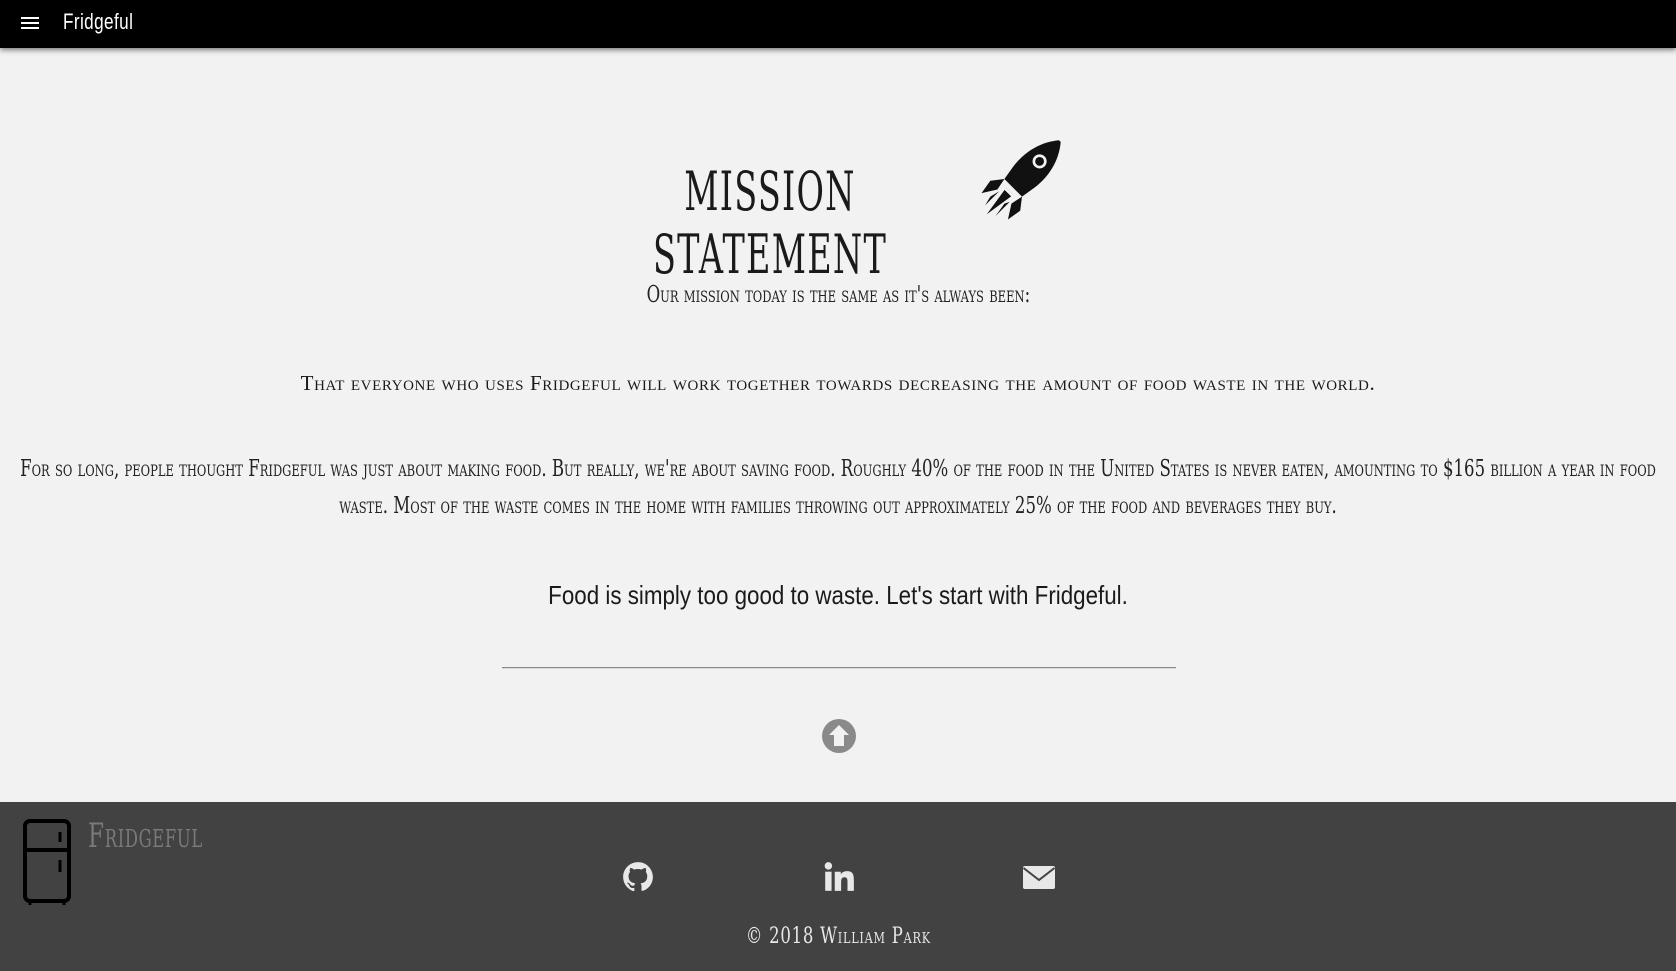  Describe the element at coordinates (839, 668) in the screenshot. I see `divider` at that location.